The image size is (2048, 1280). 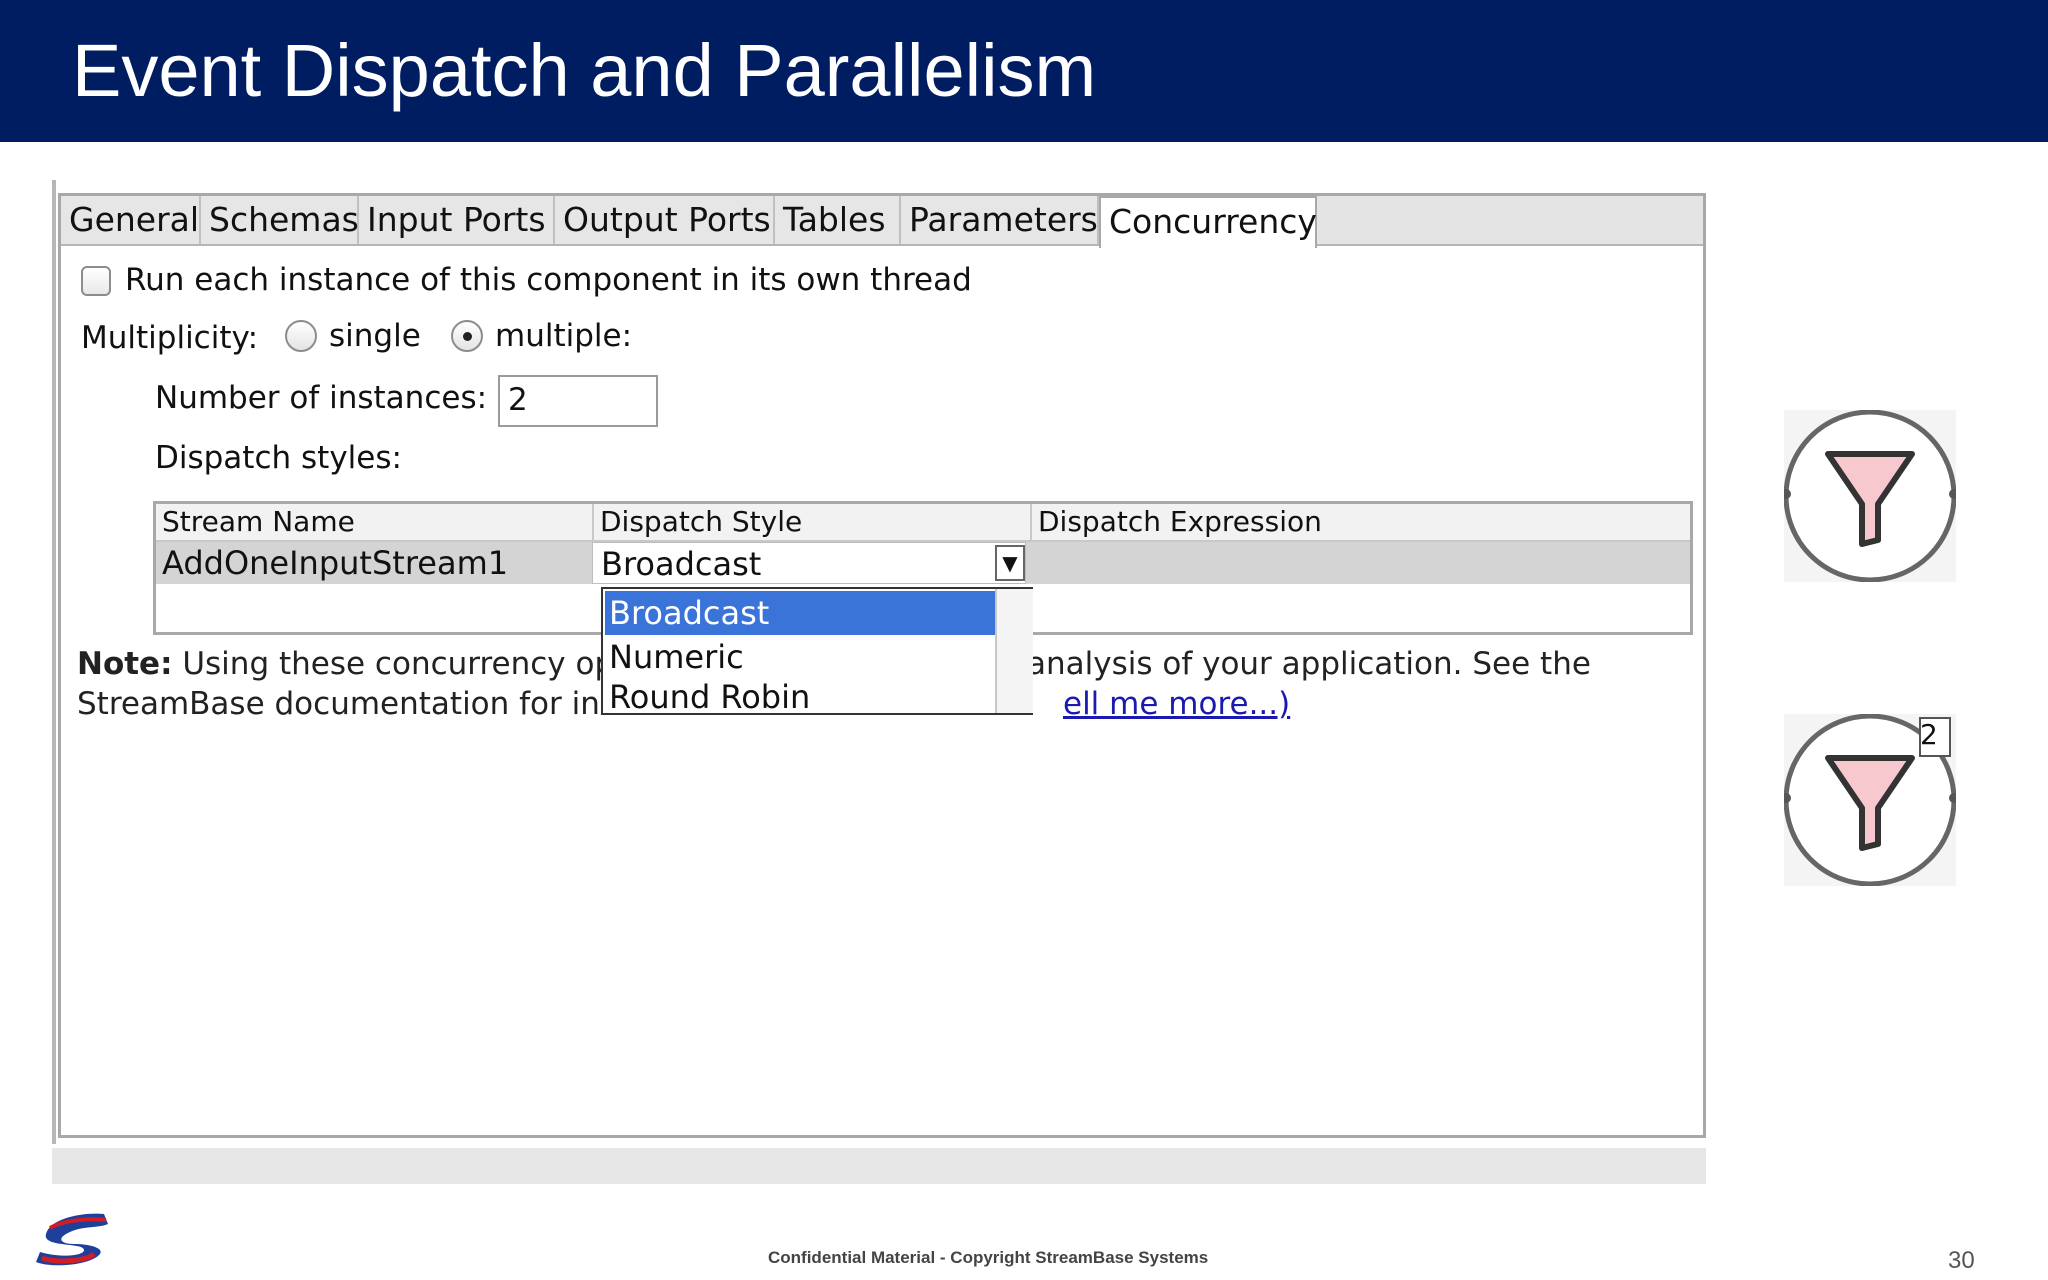 What do you see at coordinates (301, 336) in the screenshot?
I see `single-radio` at bounding box center [301, 336].